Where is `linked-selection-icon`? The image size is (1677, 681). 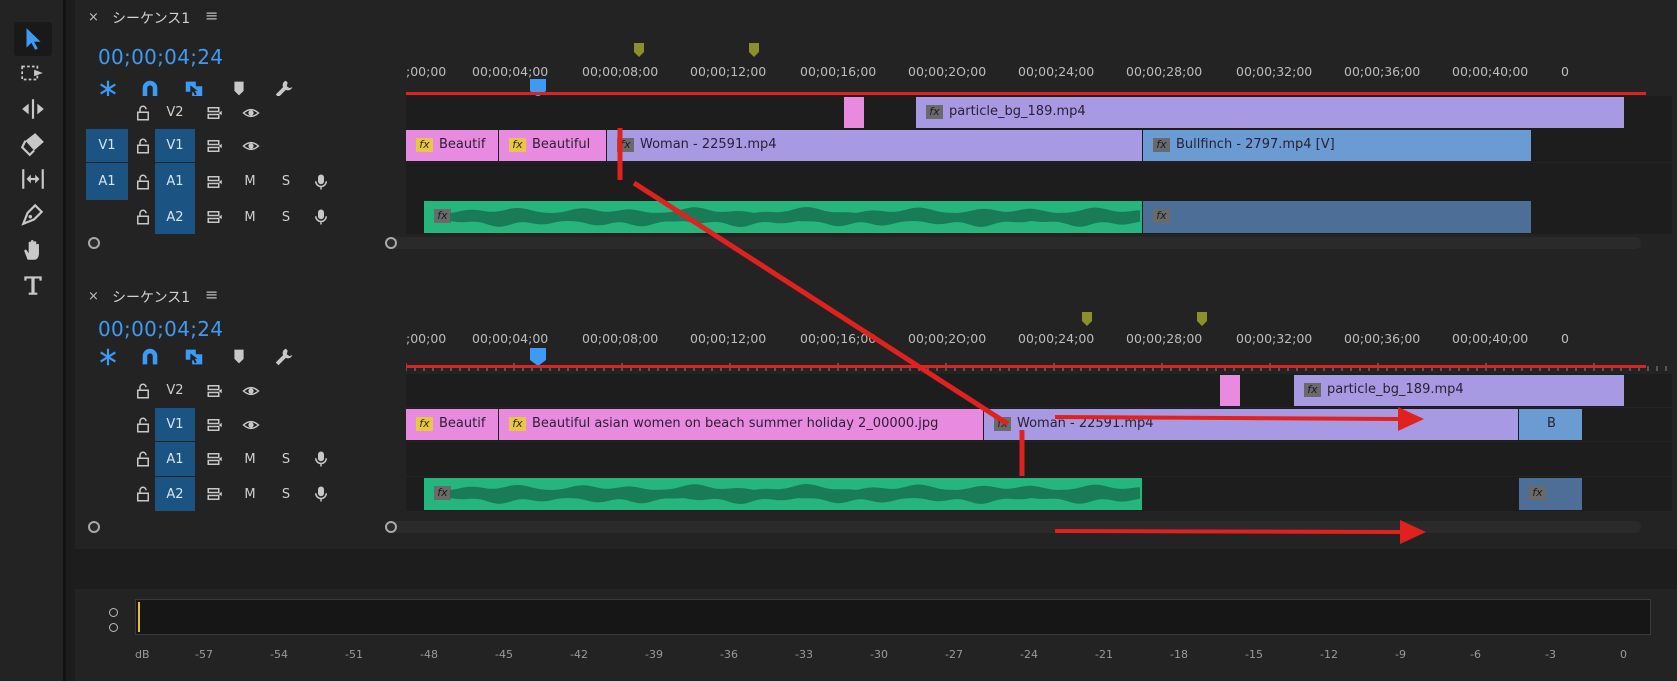 linked-selection-icon is located at coordinates (194, 357).